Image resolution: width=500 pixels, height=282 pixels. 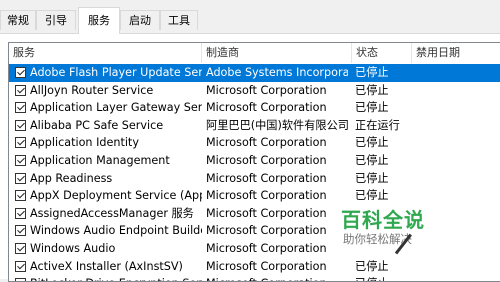 I want to click on tab-general: 常规, so click(x=18, y=20).